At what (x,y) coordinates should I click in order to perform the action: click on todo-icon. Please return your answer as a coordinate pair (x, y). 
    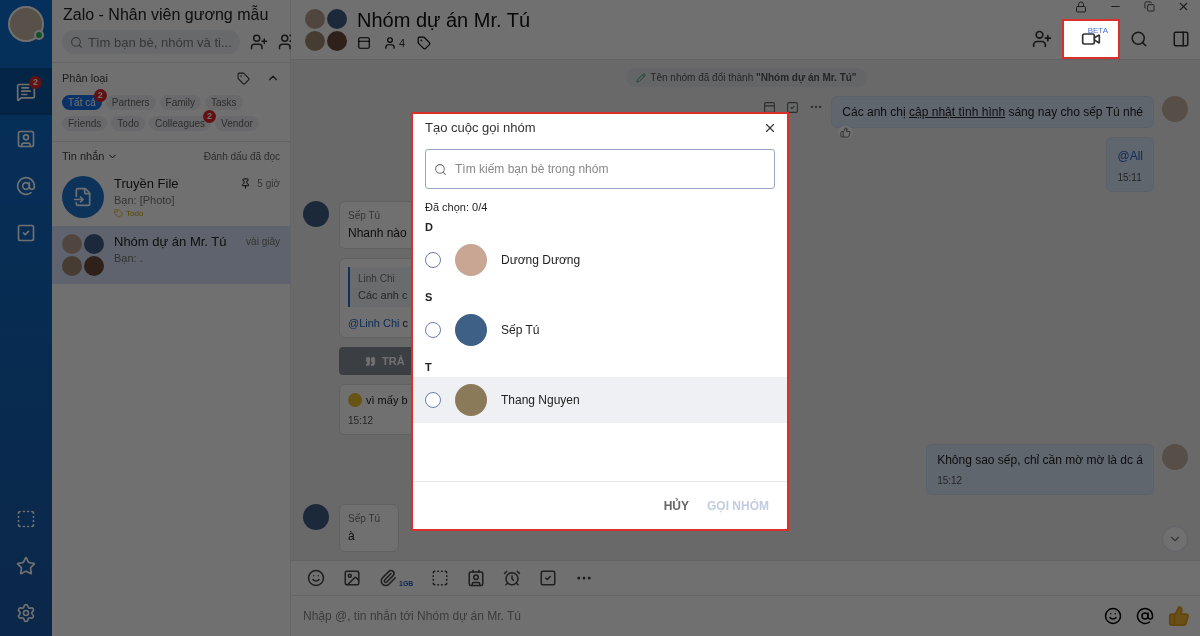
    Looking at the image, I should click on (26, 232).